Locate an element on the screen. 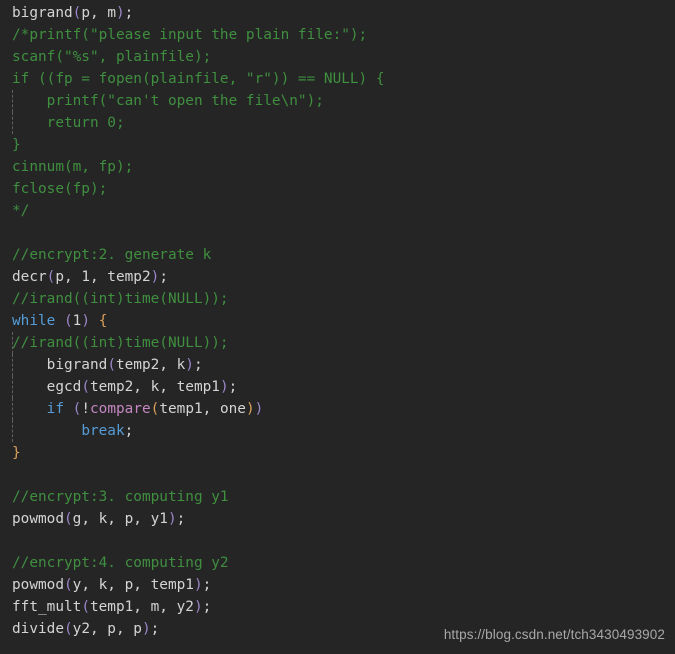 The height and width of the screenshot is (654, 675). code-line: powmod(y, k, p, temp1); is located at coordinates (337, 585).